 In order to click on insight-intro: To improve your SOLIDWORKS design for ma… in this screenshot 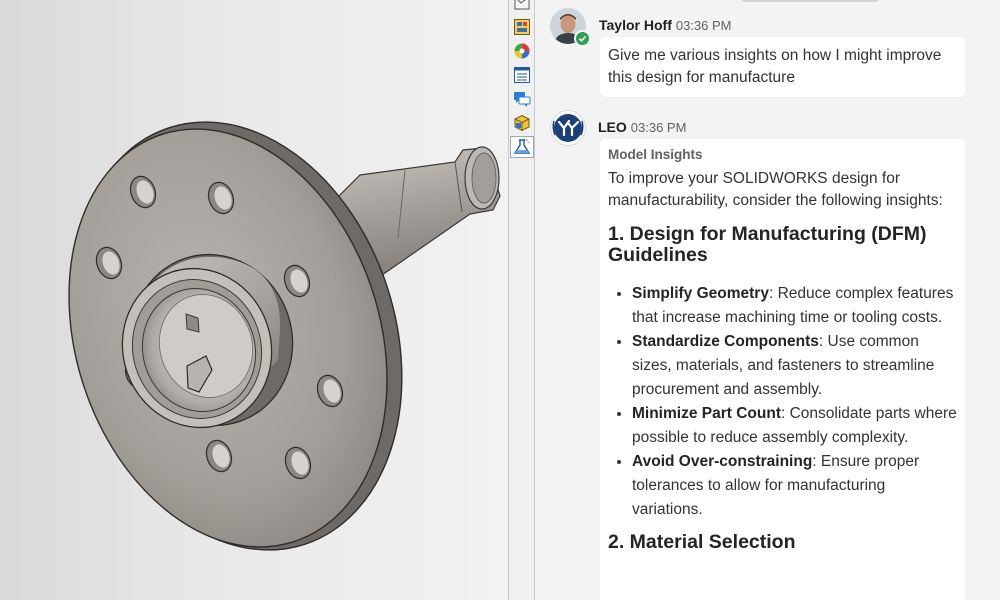, I will do `click(775, 189)`.